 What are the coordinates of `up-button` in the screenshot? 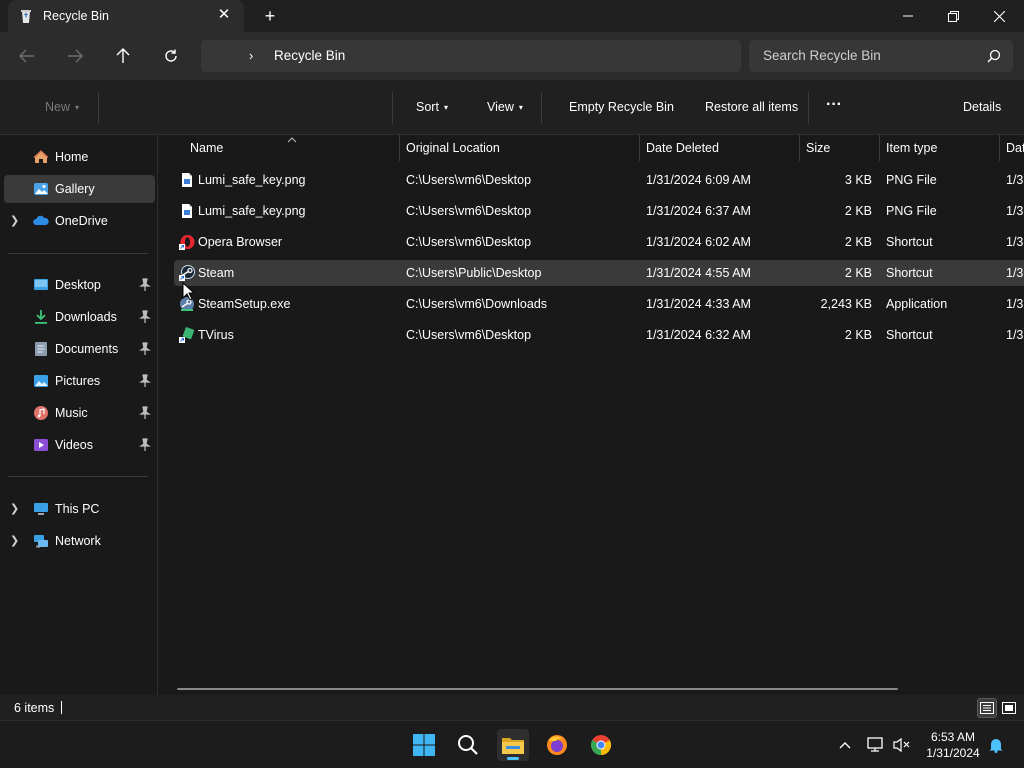 It's located at (123, 56).